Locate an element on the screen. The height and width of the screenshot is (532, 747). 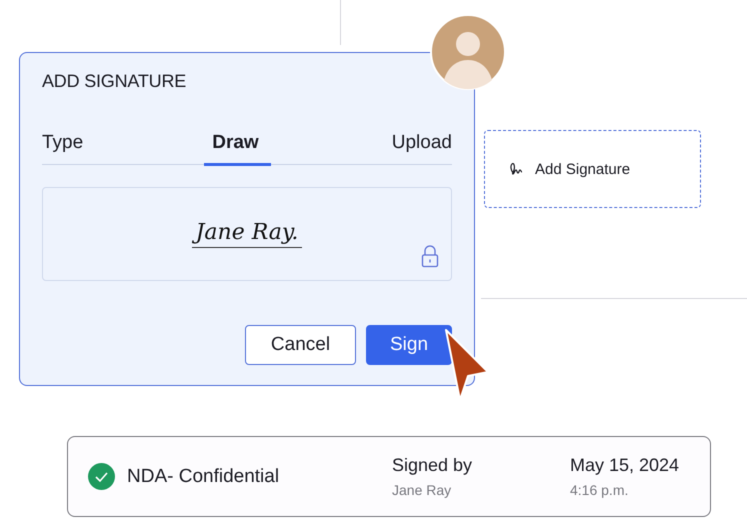
signed-time: 4:16 p.m. is located at coordinates (600, 490).